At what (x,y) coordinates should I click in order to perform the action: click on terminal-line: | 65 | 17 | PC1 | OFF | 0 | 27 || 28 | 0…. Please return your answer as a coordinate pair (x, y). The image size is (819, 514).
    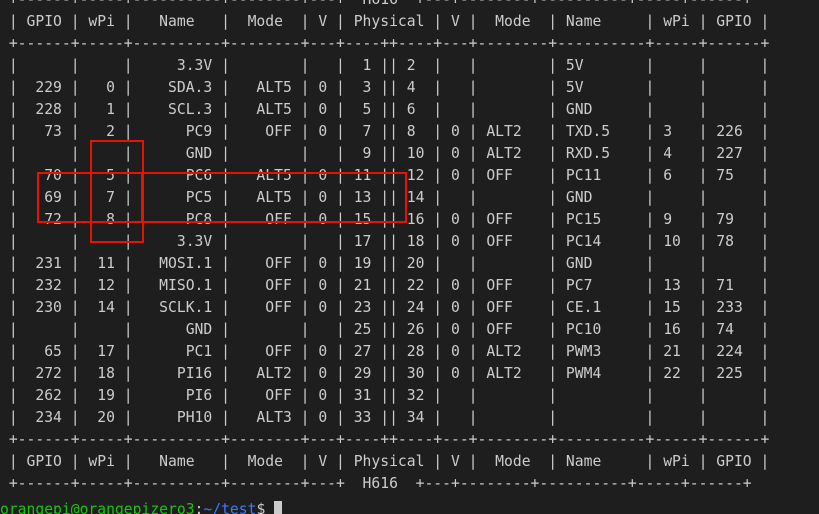
    Looking at the image, I should click on (385, 351).